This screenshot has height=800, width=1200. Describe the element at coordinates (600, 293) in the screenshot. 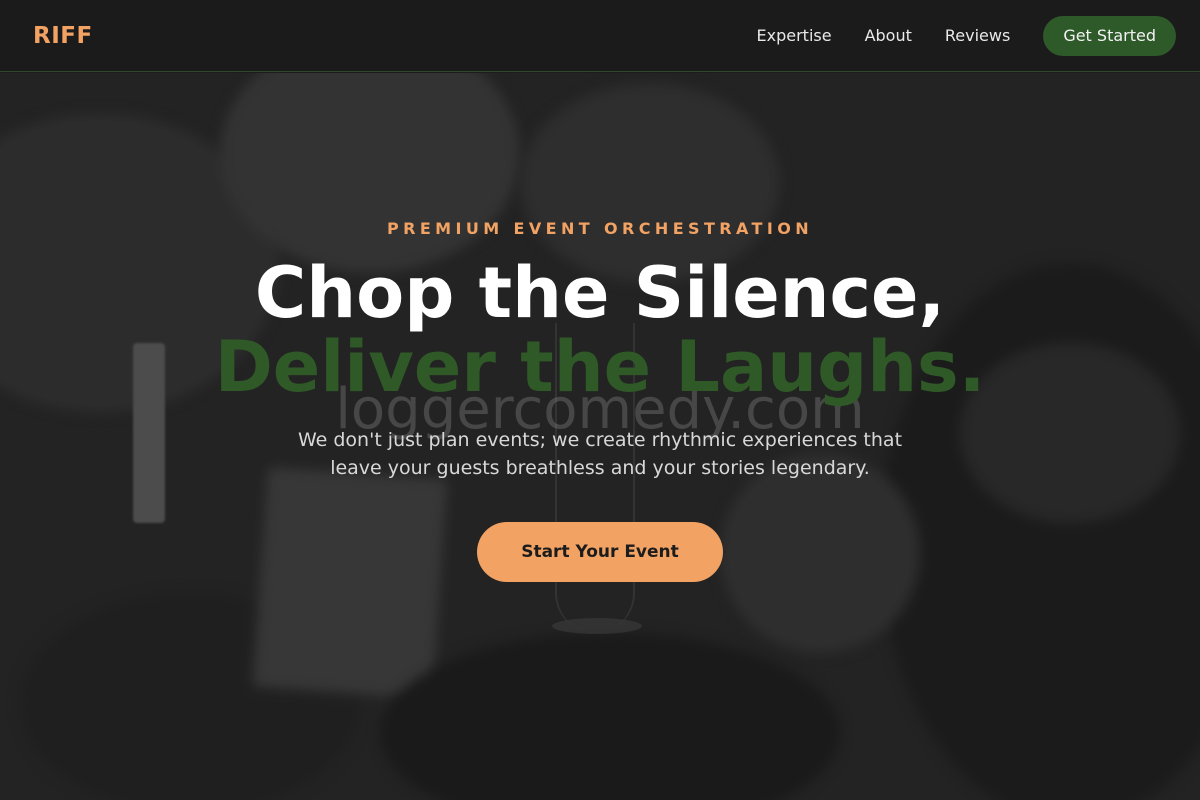

I see `hero-headline-line1: Chop the Silence,` at that location.